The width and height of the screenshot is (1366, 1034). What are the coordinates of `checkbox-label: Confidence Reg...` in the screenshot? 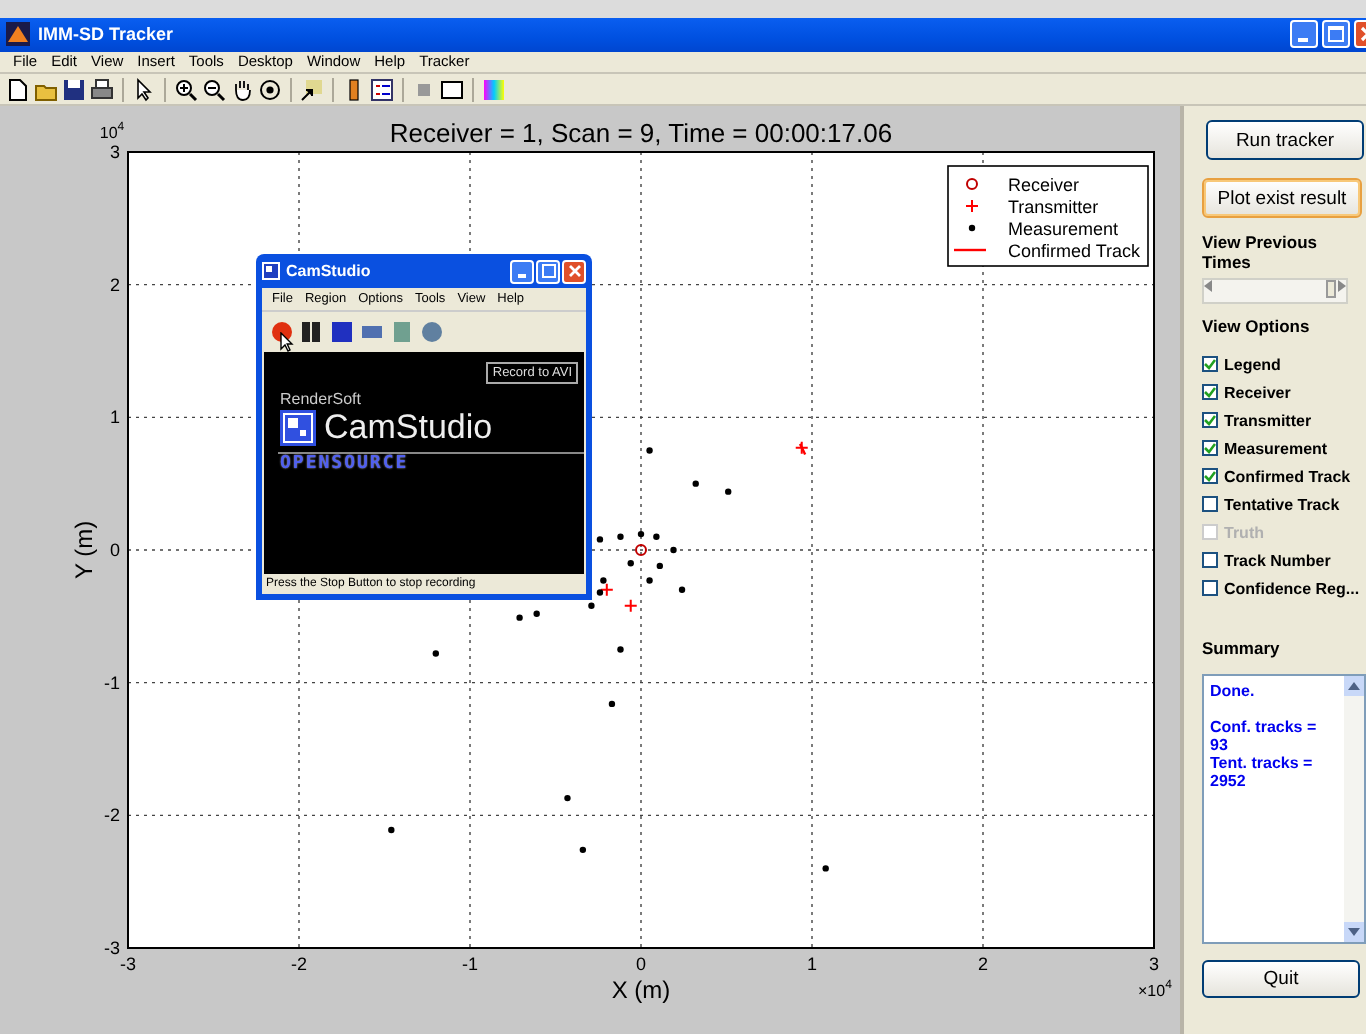 It's located at (1292, 588).